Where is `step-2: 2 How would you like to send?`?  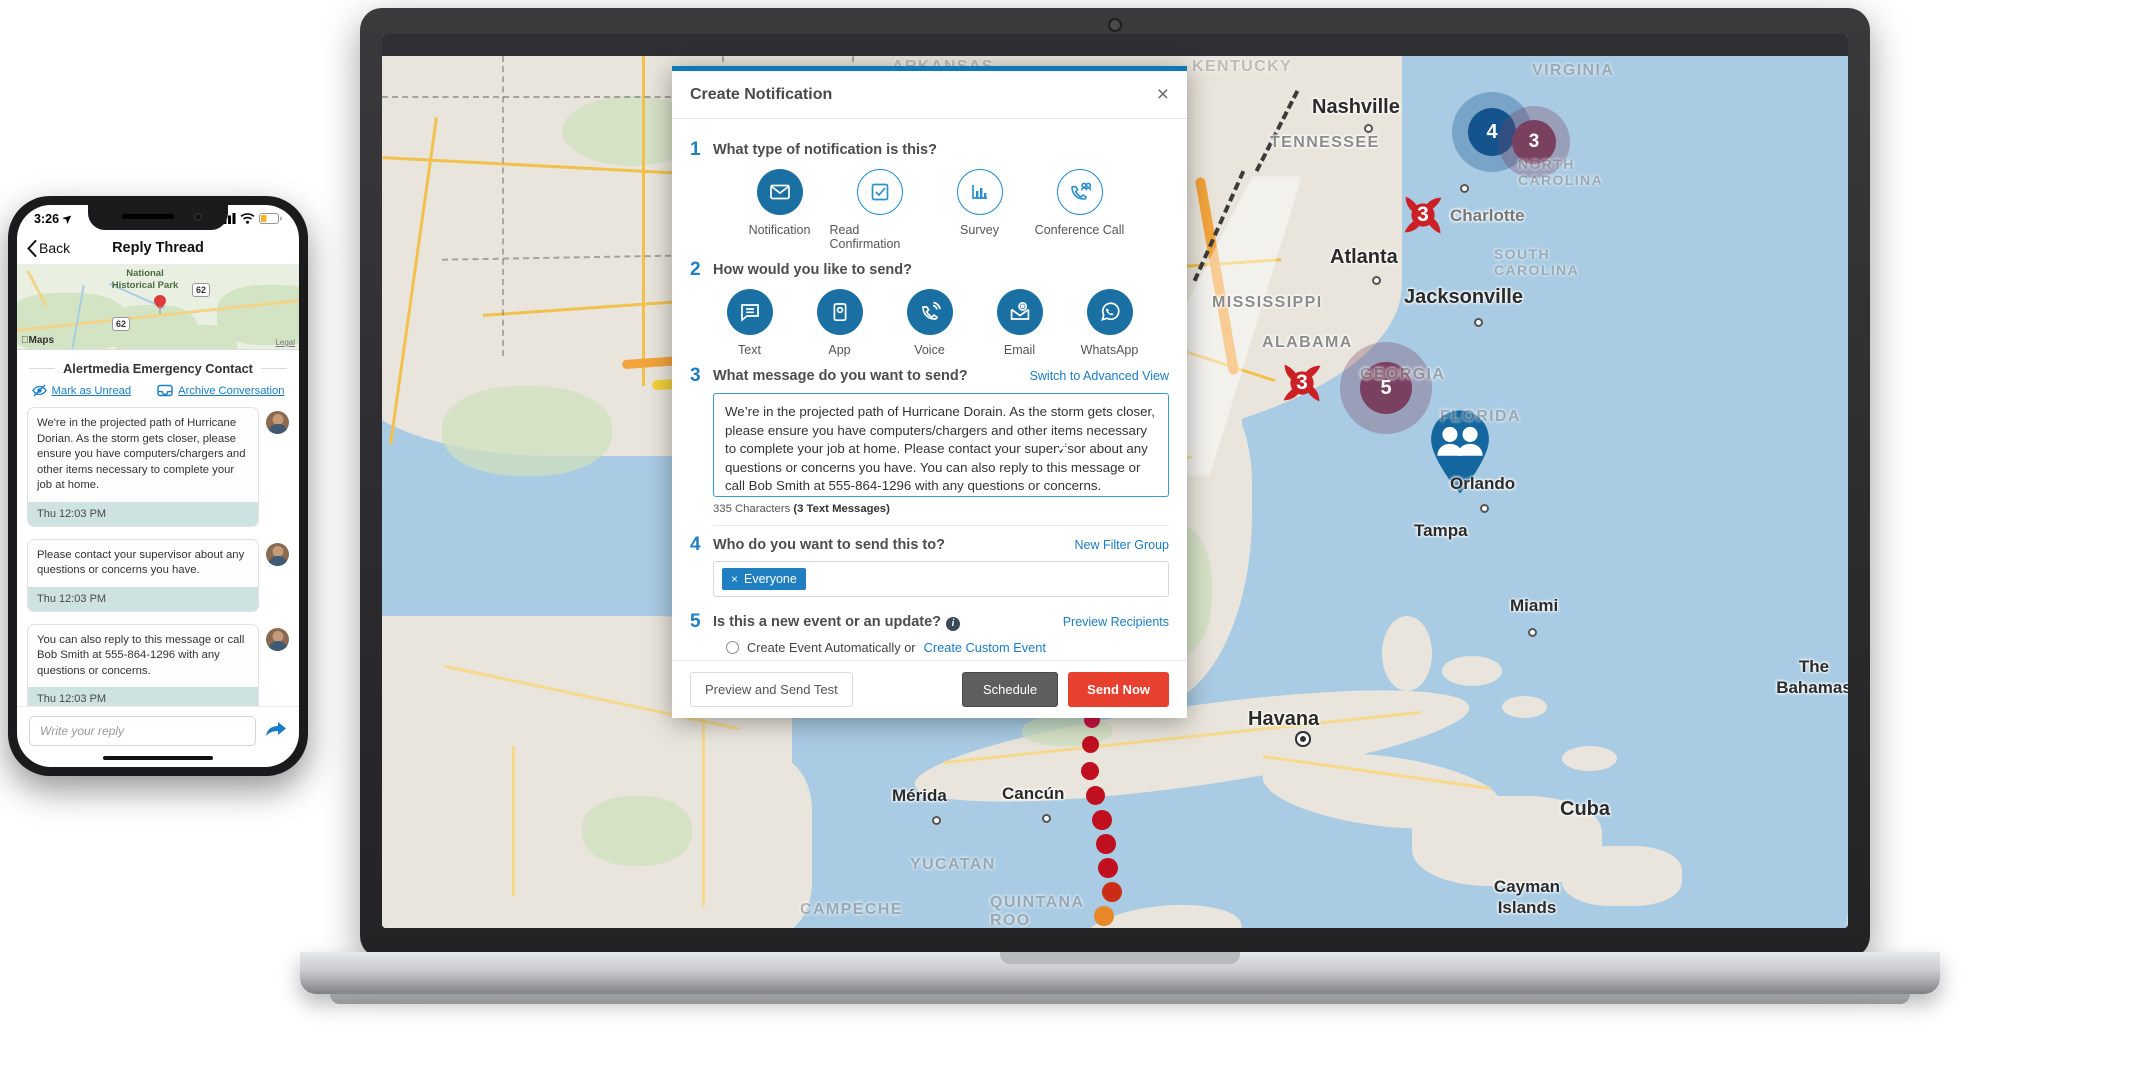 step-2: 2 How would you like to send? is located at coordinates (929, 269).